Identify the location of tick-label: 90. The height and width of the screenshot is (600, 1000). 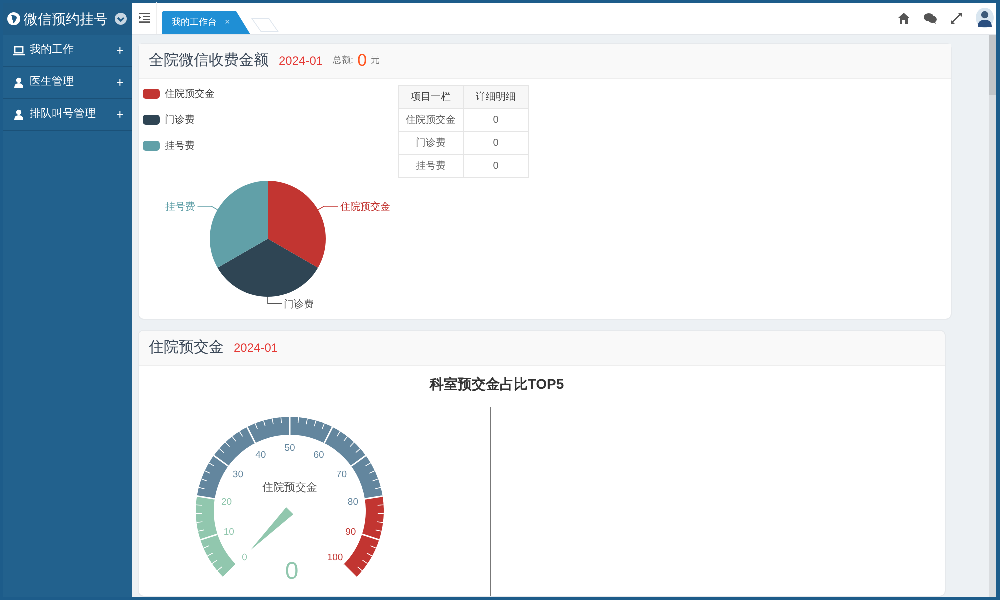
(351, 532).